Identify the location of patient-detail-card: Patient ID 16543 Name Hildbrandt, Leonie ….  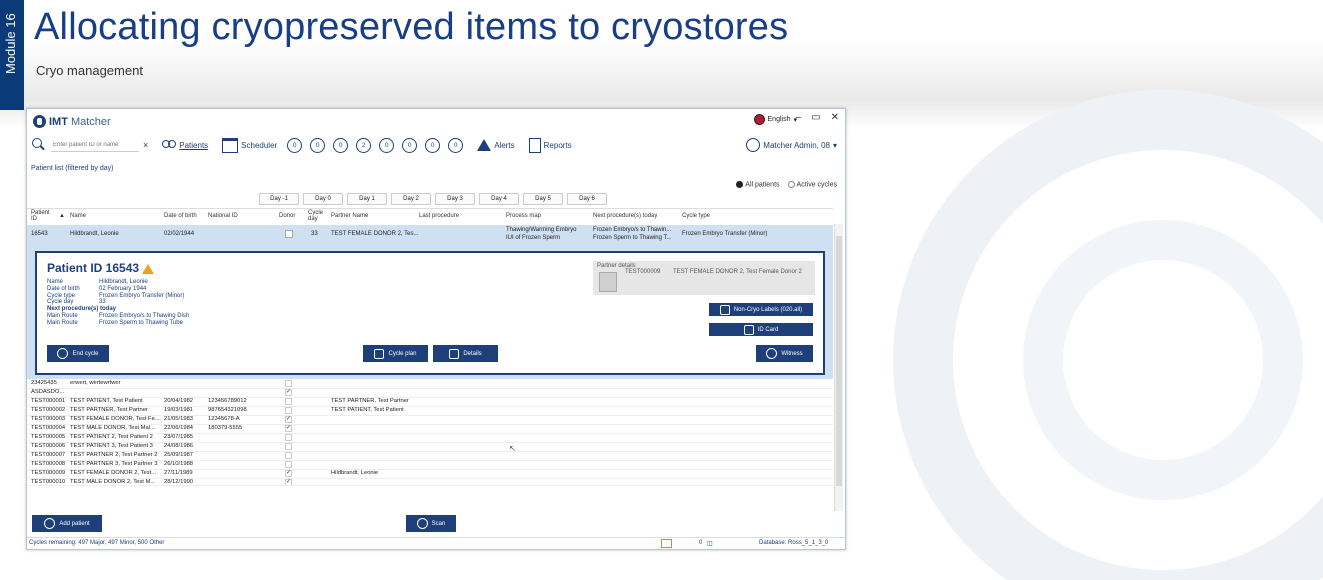
(430, 313).